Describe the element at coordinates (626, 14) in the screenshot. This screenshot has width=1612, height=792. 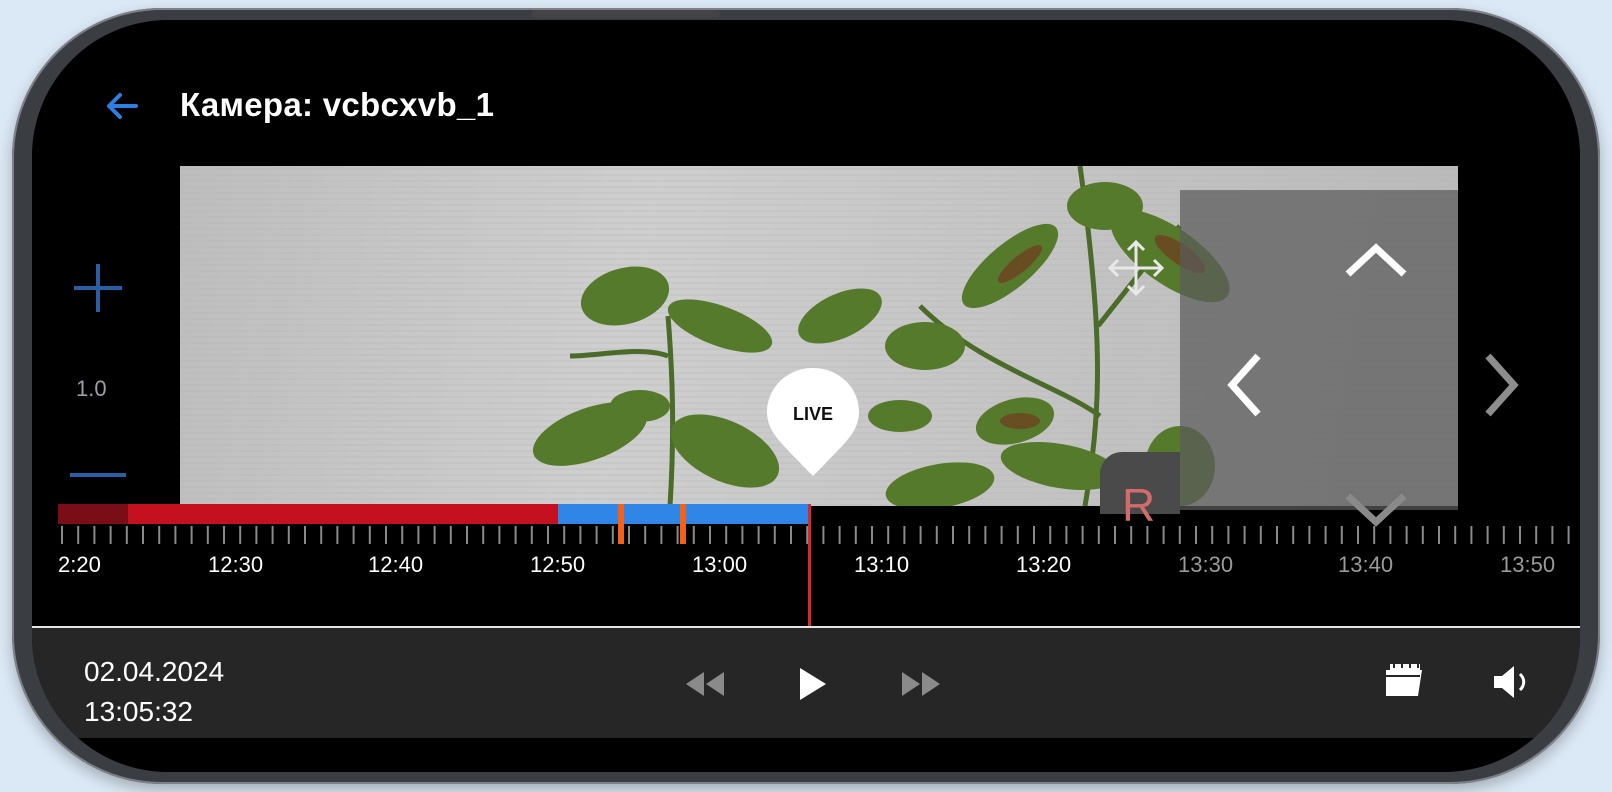
I see `phone-side-button` at that location.